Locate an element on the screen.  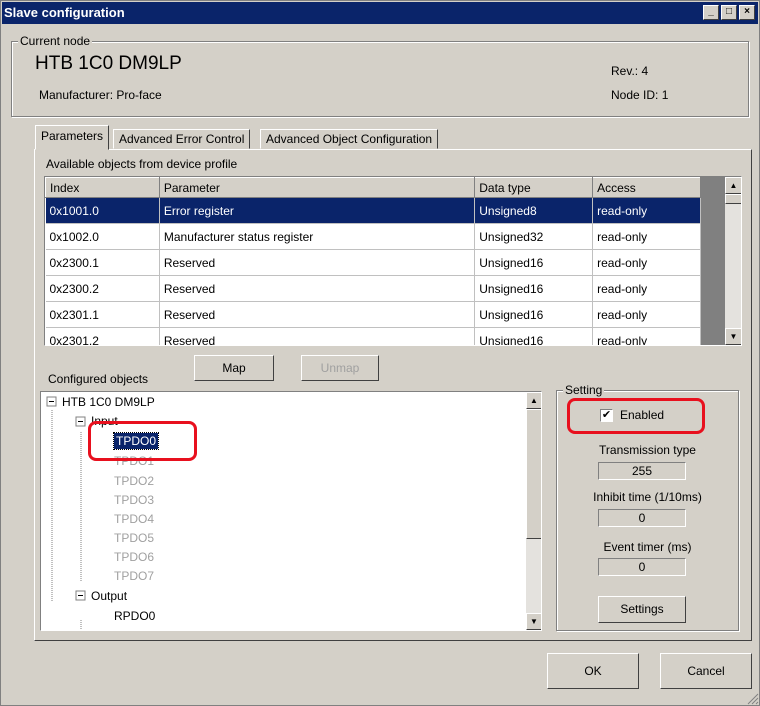
table-row: 0x2301.2 Reserved Unsigned16 read-only is located at coordinates (373, 336).